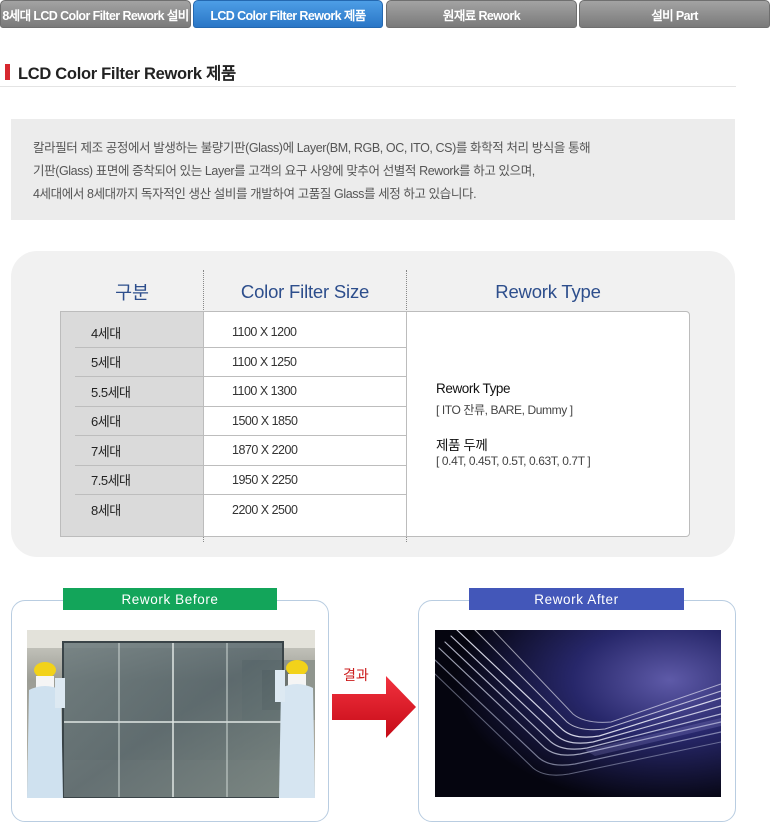 The width and height of the screenshot is (770, 830). I want to click on before-badge: Rework Before, so click(170, 599).